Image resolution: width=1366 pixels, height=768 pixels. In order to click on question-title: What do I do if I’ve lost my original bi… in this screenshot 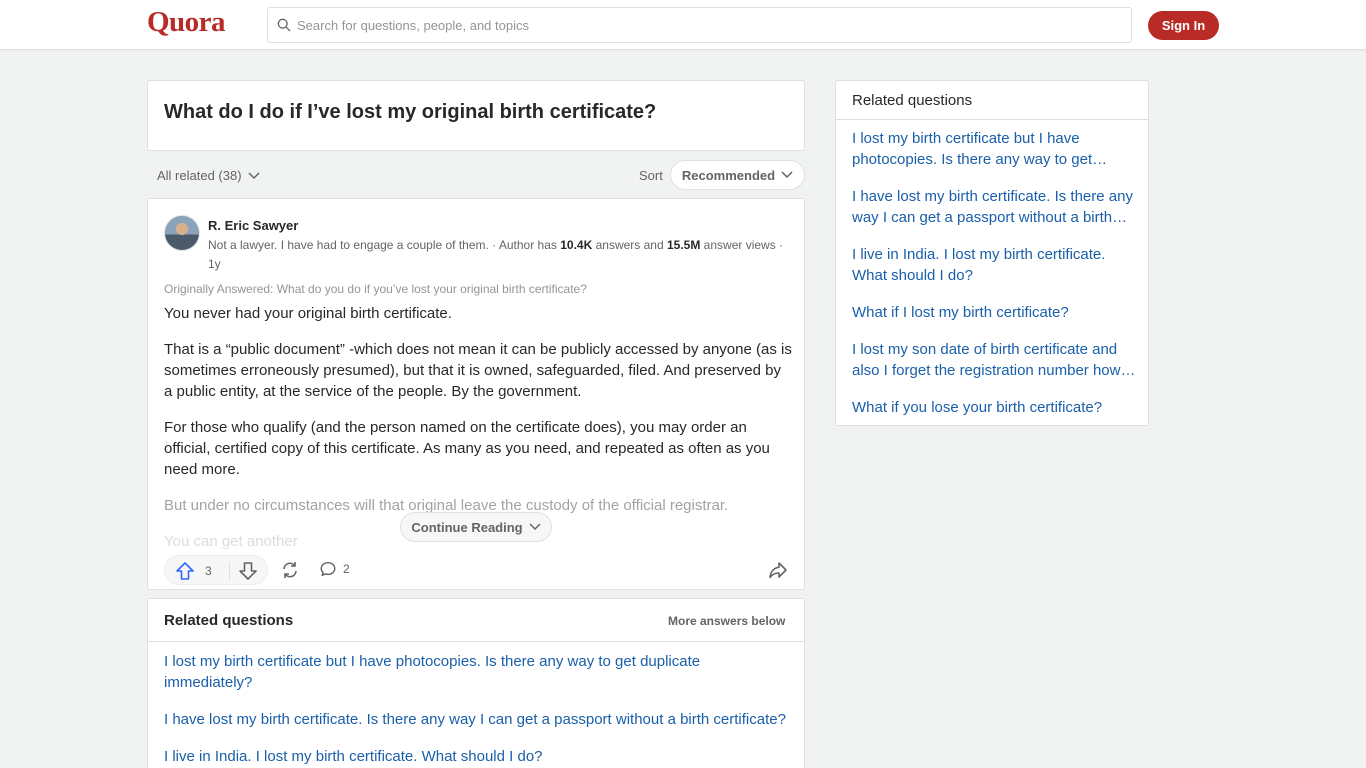, I will do `click(410, 112)`.